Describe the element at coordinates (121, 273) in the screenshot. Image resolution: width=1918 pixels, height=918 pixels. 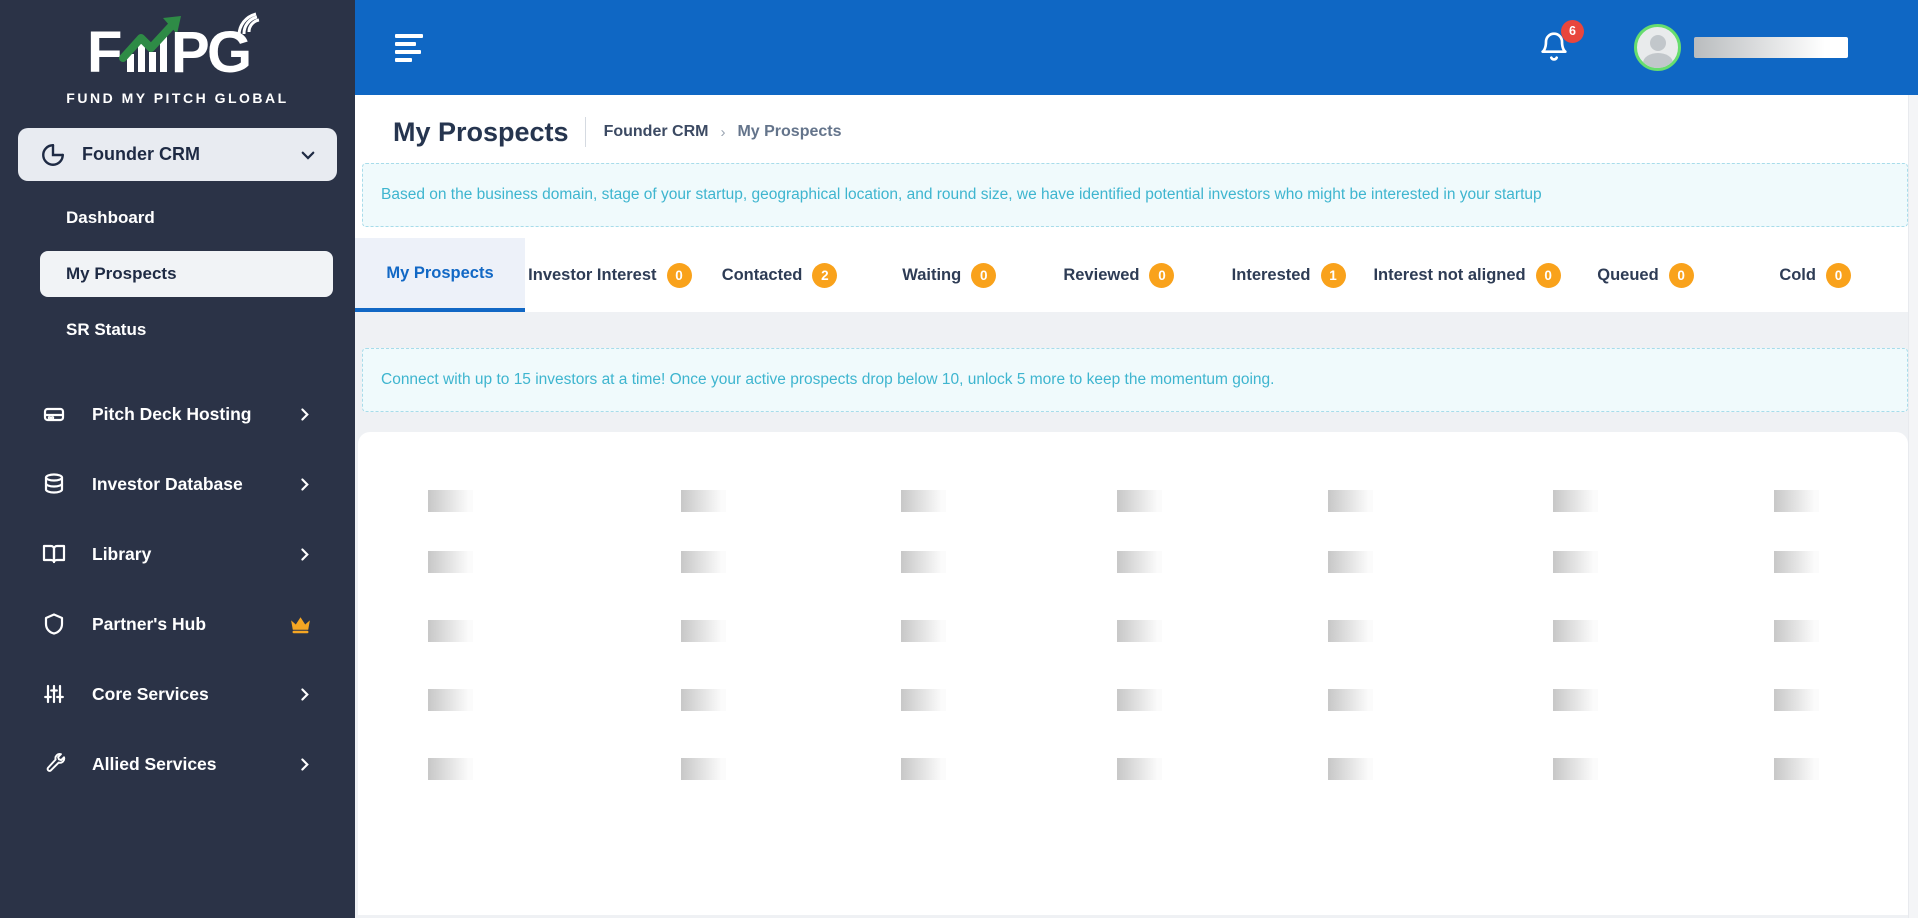
I see `sidebar-item-label: My Prospects` at that location.